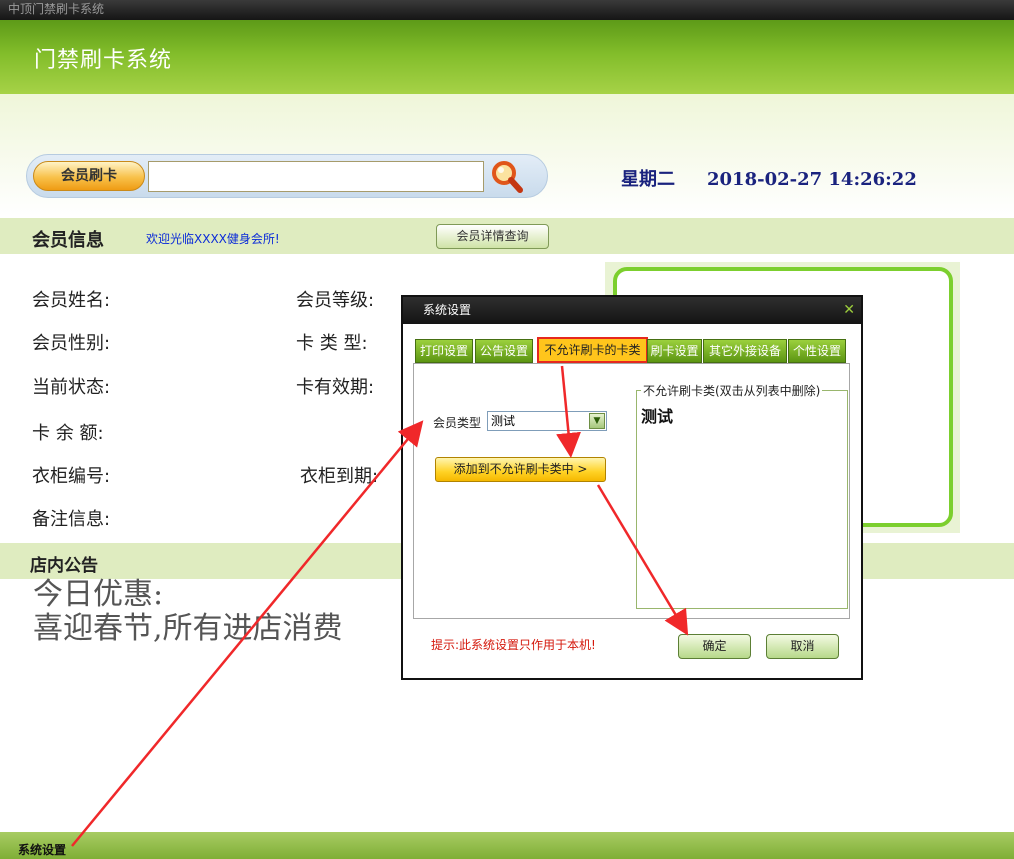  I want to click on member-gender-label: 会员性别:, so click(71, 343).